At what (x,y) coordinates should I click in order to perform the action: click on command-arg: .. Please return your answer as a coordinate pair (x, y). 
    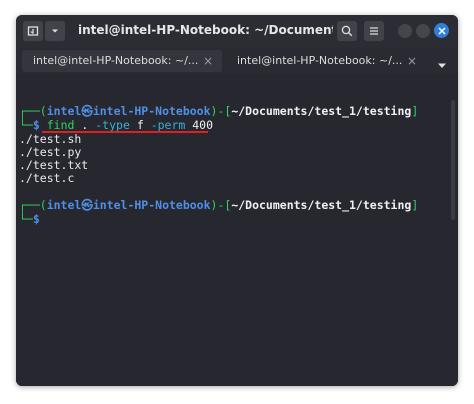
    Looking at the image, I should click on (85, 125).